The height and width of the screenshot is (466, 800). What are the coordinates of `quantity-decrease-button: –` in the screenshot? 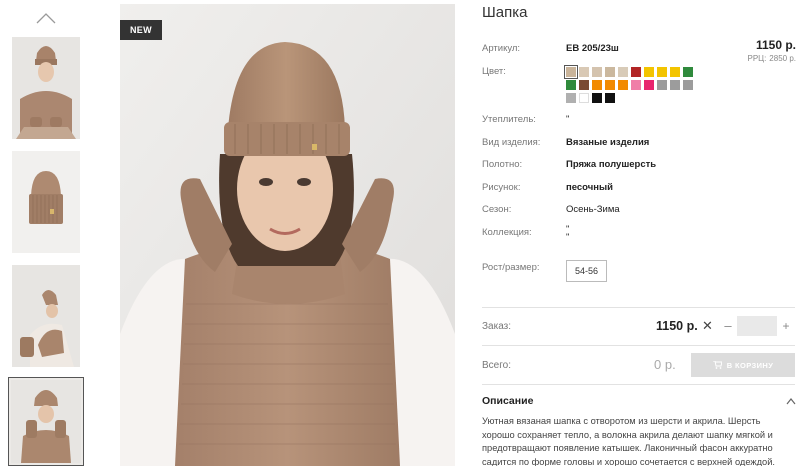 It's located at (728, 326).